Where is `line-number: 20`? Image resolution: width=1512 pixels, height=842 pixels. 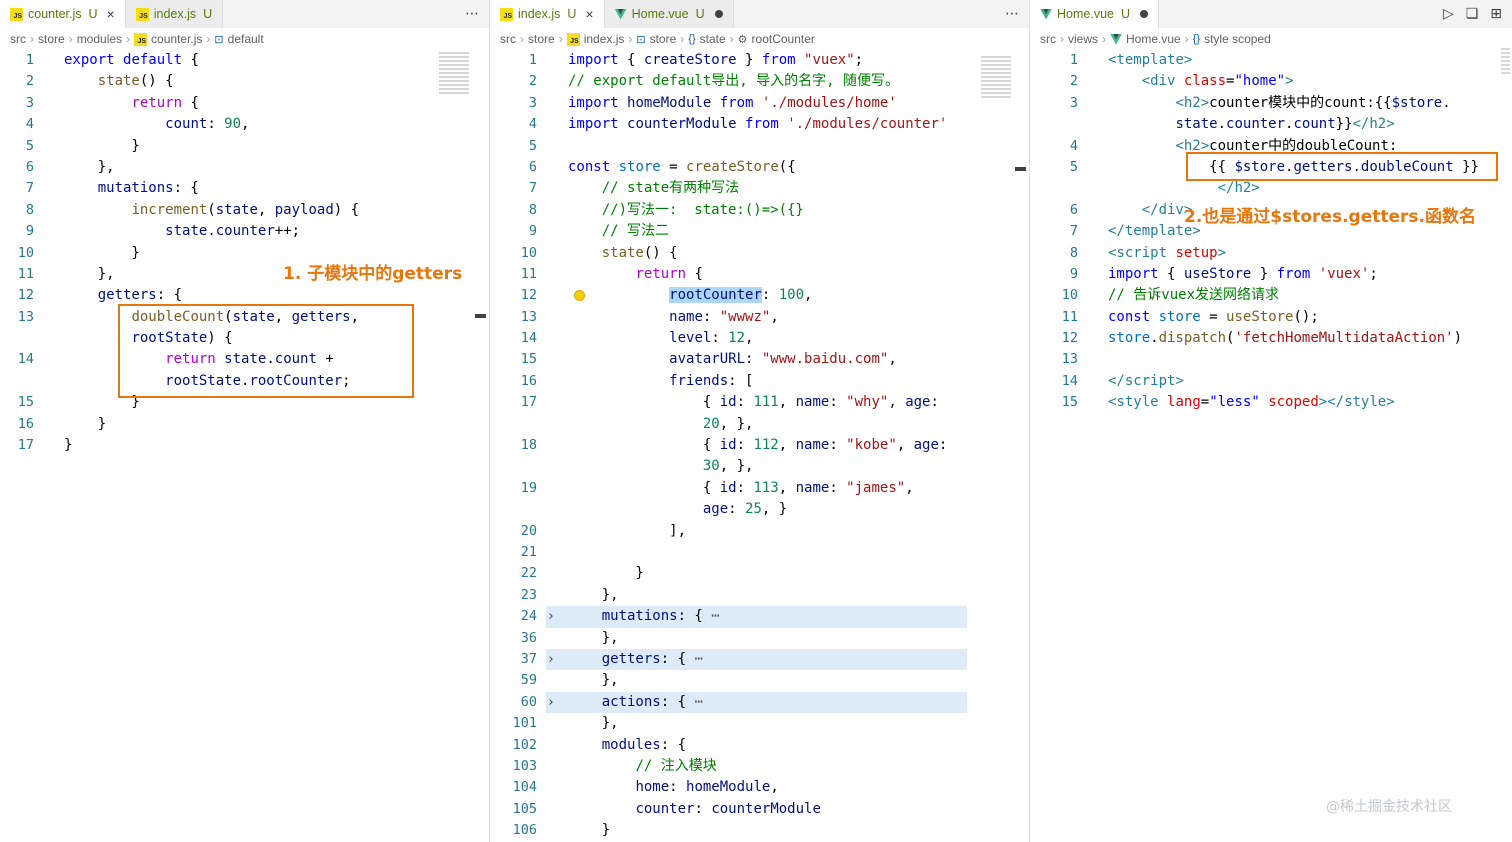 line-number: 20 is located at coordinates (513, 531).